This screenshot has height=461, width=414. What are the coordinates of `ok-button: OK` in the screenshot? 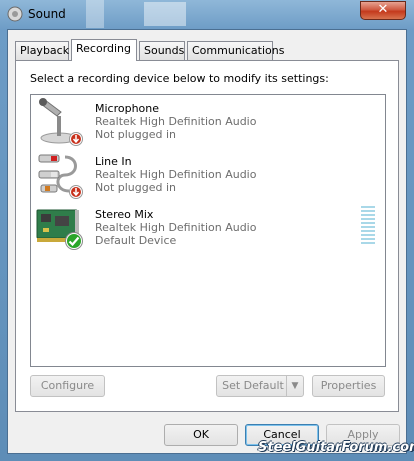 It's located at (201, 435).